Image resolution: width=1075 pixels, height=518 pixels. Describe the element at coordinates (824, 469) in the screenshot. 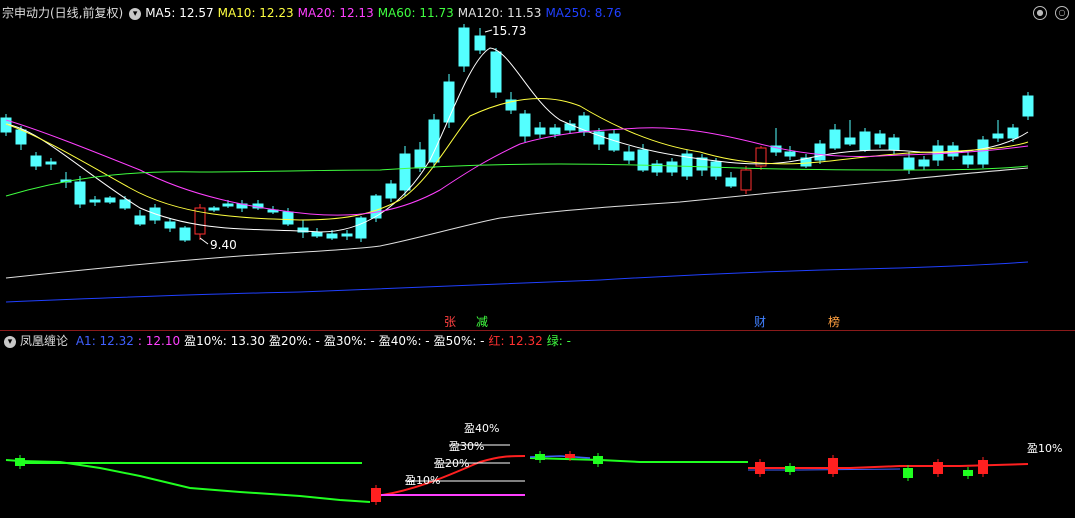

I see `blue-segment-right` at that location.